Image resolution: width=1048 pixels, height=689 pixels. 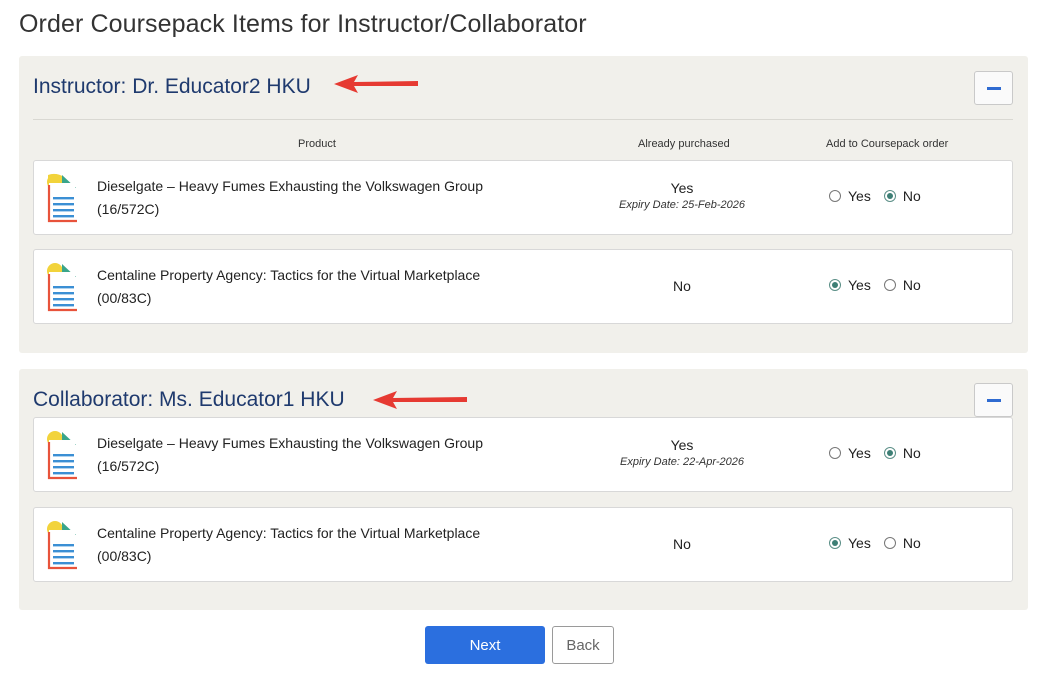 What do you see at coordinates (317, 144) in the screenshot?
I see `column-header-product: Product` at bounding box center [317, 144].